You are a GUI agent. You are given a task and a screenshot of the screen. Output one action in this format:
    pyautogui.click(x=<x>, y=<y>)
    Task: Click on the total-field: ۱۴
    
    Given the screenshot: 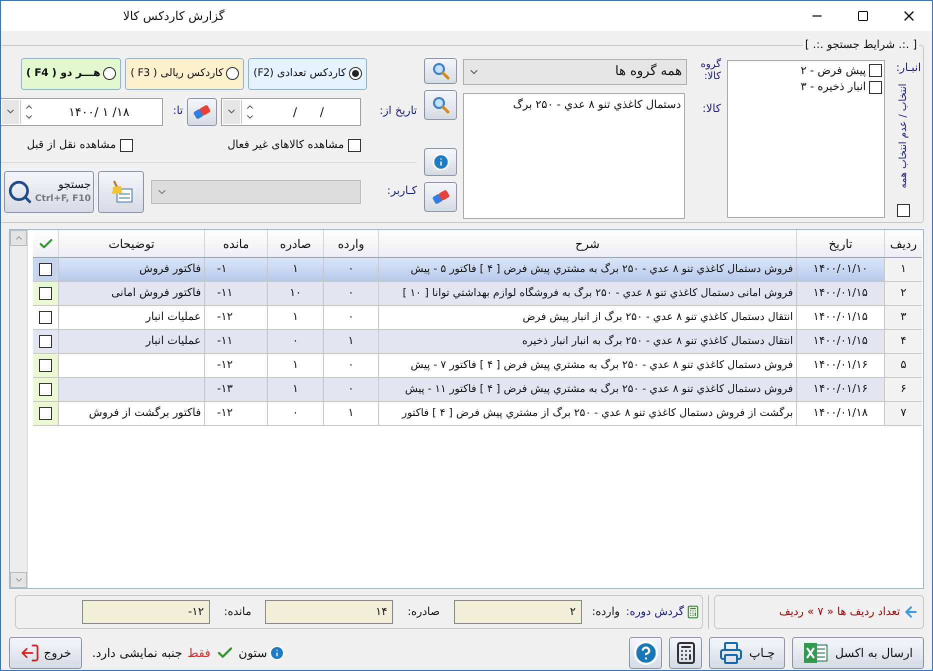 What is the action you would take?
    pyautogui.click(x=329, y=612)
    